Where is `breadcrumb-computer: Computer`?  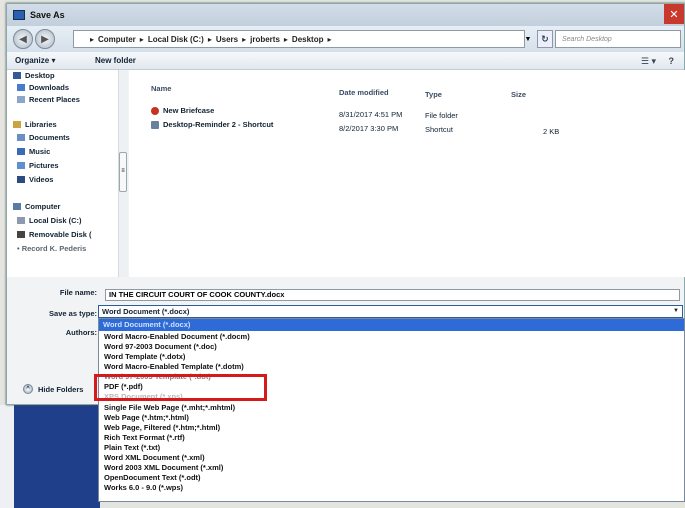
breadcrumb-computer: Computer is located at coordinates (117, 39).